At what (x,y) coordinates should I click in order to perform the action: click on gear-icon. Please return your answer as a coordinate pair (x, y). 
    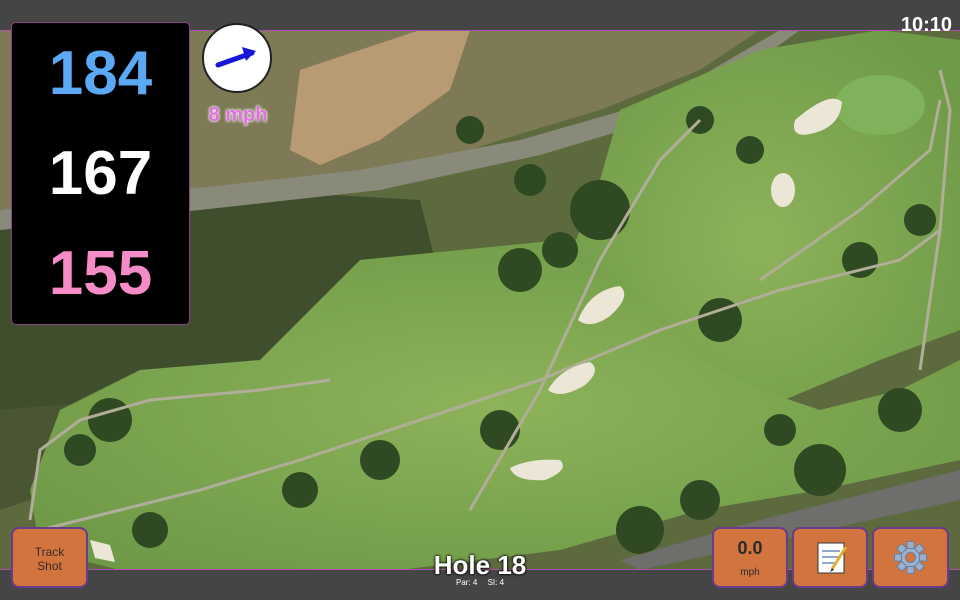
    Looking at the image, I should click on (910, 557).